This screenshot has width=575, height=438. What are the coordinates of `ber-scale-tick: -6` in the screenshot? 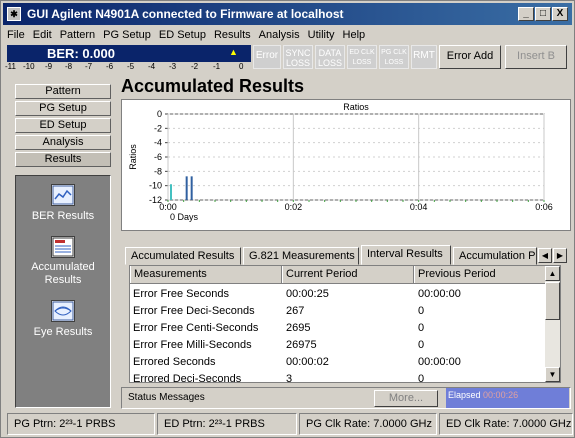 It's located at (110, 66).